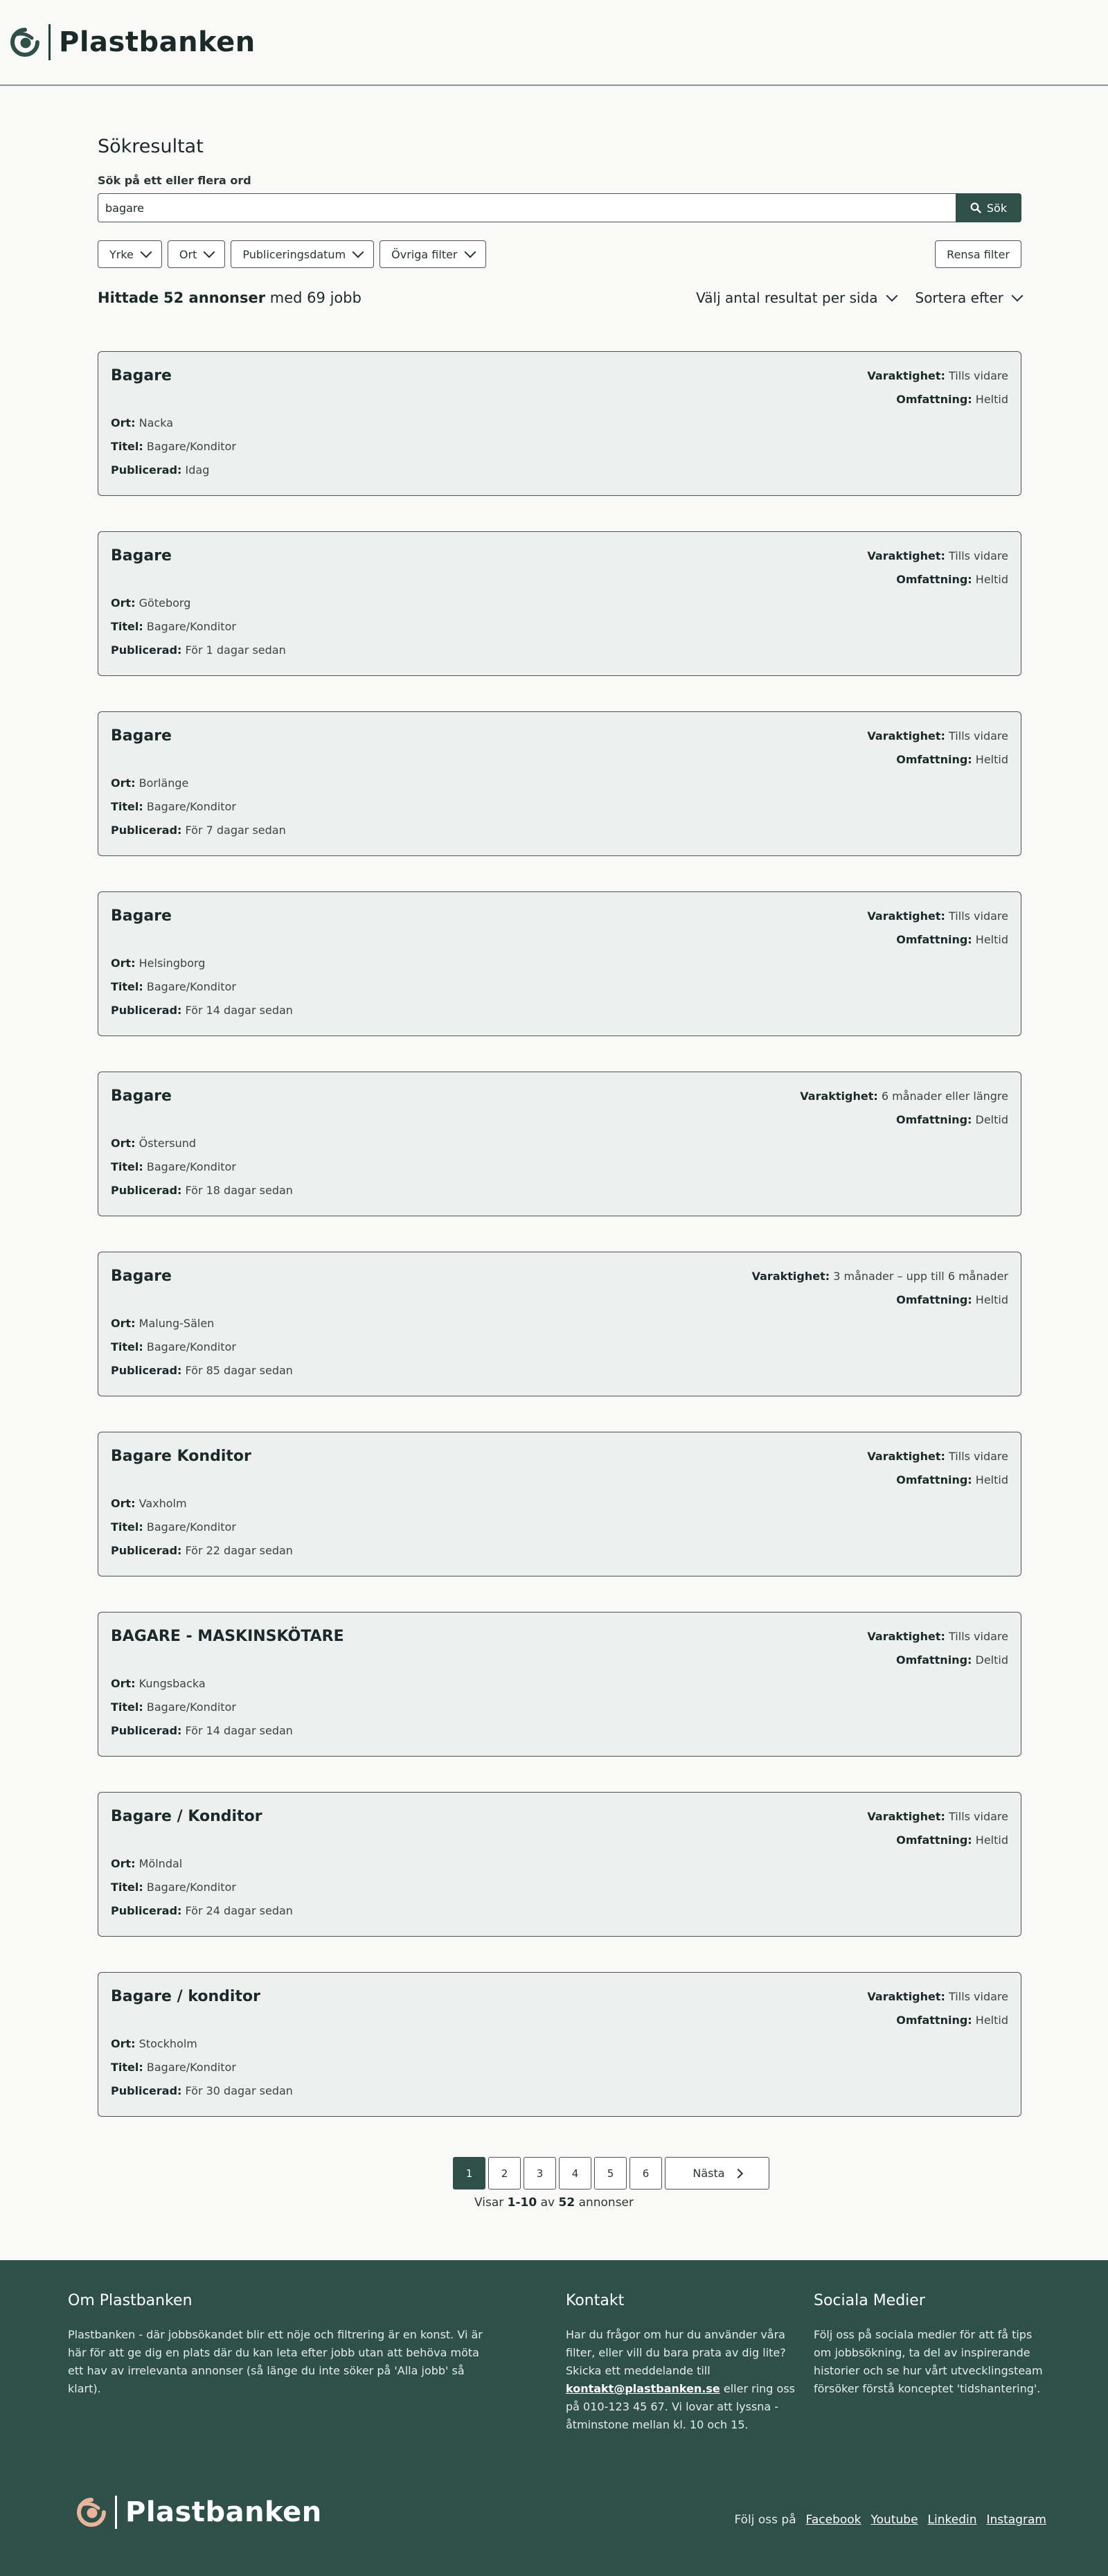  Describe the element at coordinates (527, 207) in the screenshot. I see `search-input` at that location.